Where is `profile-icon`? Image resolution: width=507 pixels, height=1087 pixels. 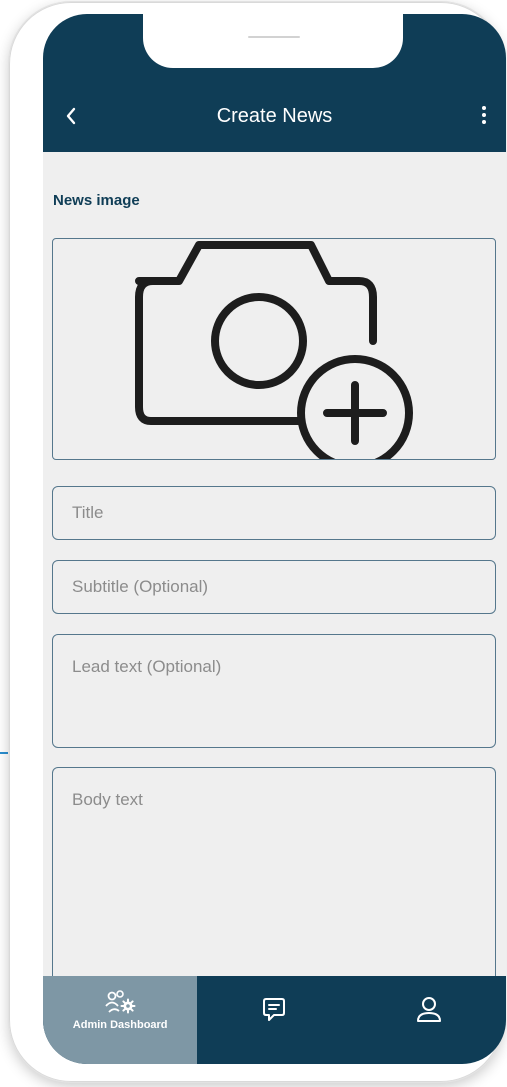 profile-icon is located at coordinates (428, 1009).